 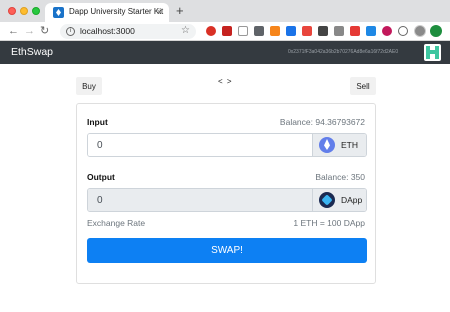 I want to click on output-amount-field, so click(x=201, y=200).